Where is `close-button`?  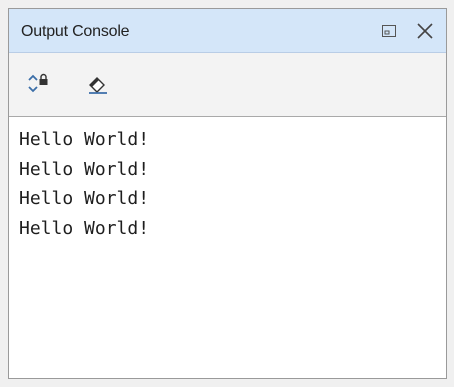
close-button is located at coordinates (425, 31).